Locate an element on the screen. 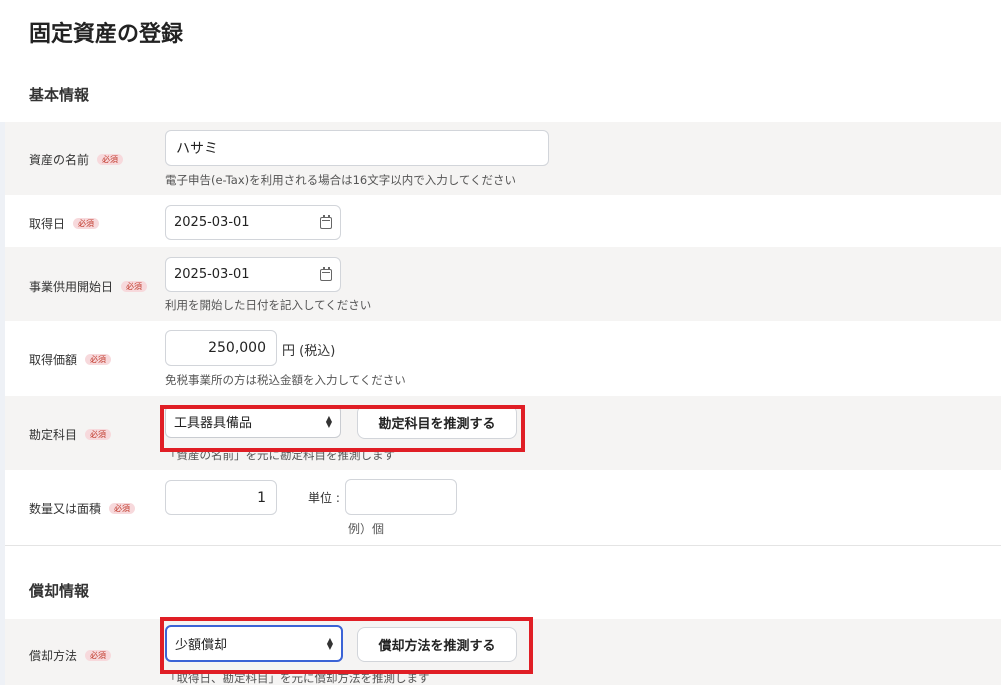 The height and width of the screenshot is (685, 1001). page-title: 固定資産の登録 is located at coordinates (106, 34).